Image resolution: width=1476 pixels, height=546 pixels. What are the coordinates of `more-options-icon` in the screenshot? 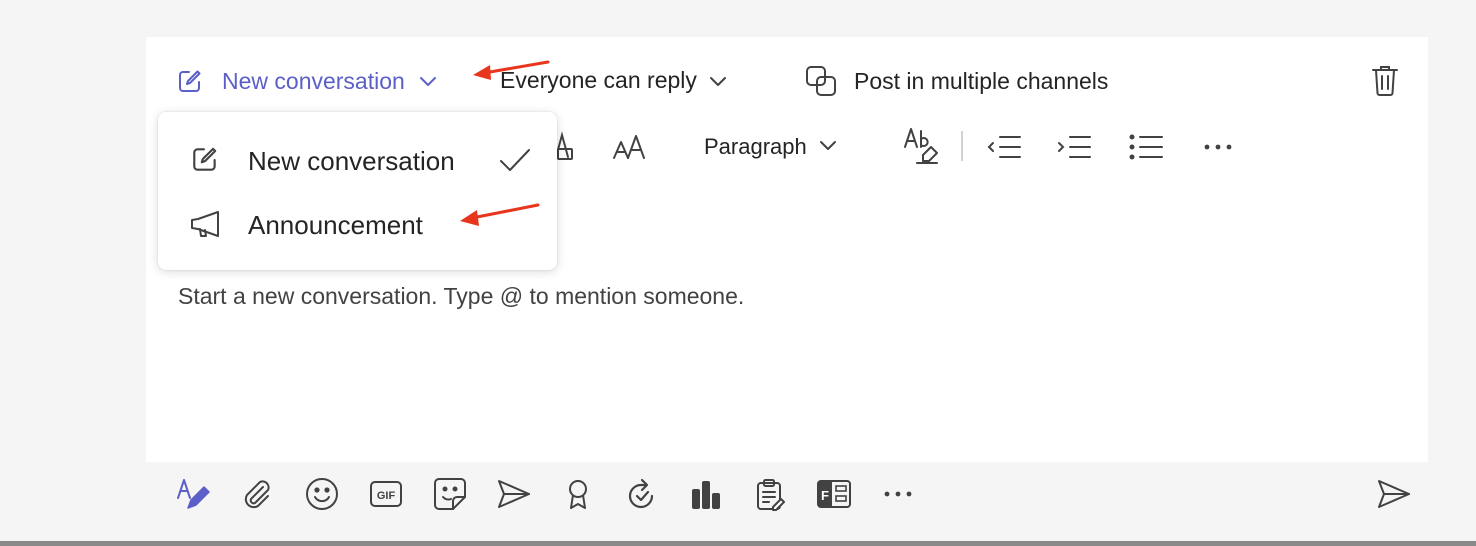 It's located at (1218, 147).